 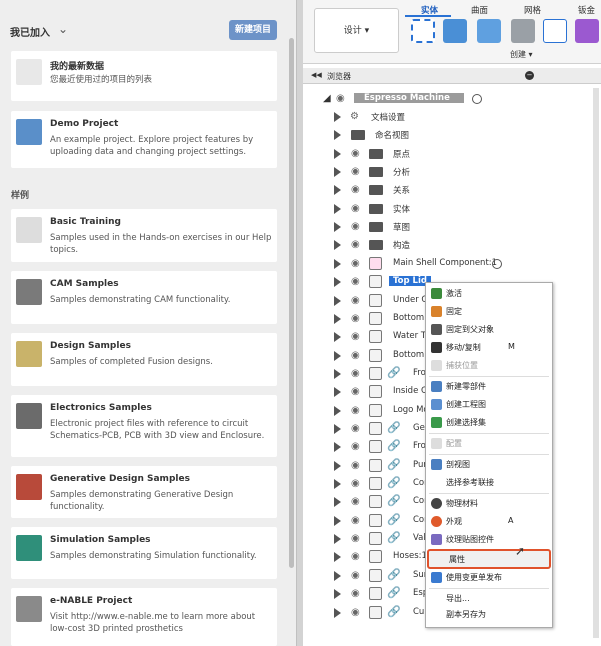 What do you see at coordinates (489, 578) in the screenshot?
I see `menu-item-release: 使用变更单发布` at bounding box center [489, 578].